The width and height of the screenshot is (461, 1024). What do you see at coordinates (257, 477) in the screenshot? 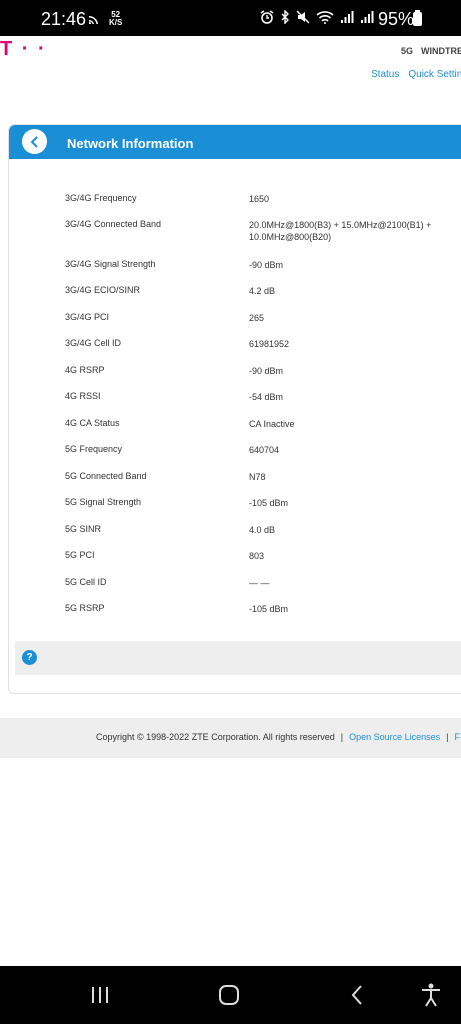
I see `row-value: N78` at bounding box center [257, 477].